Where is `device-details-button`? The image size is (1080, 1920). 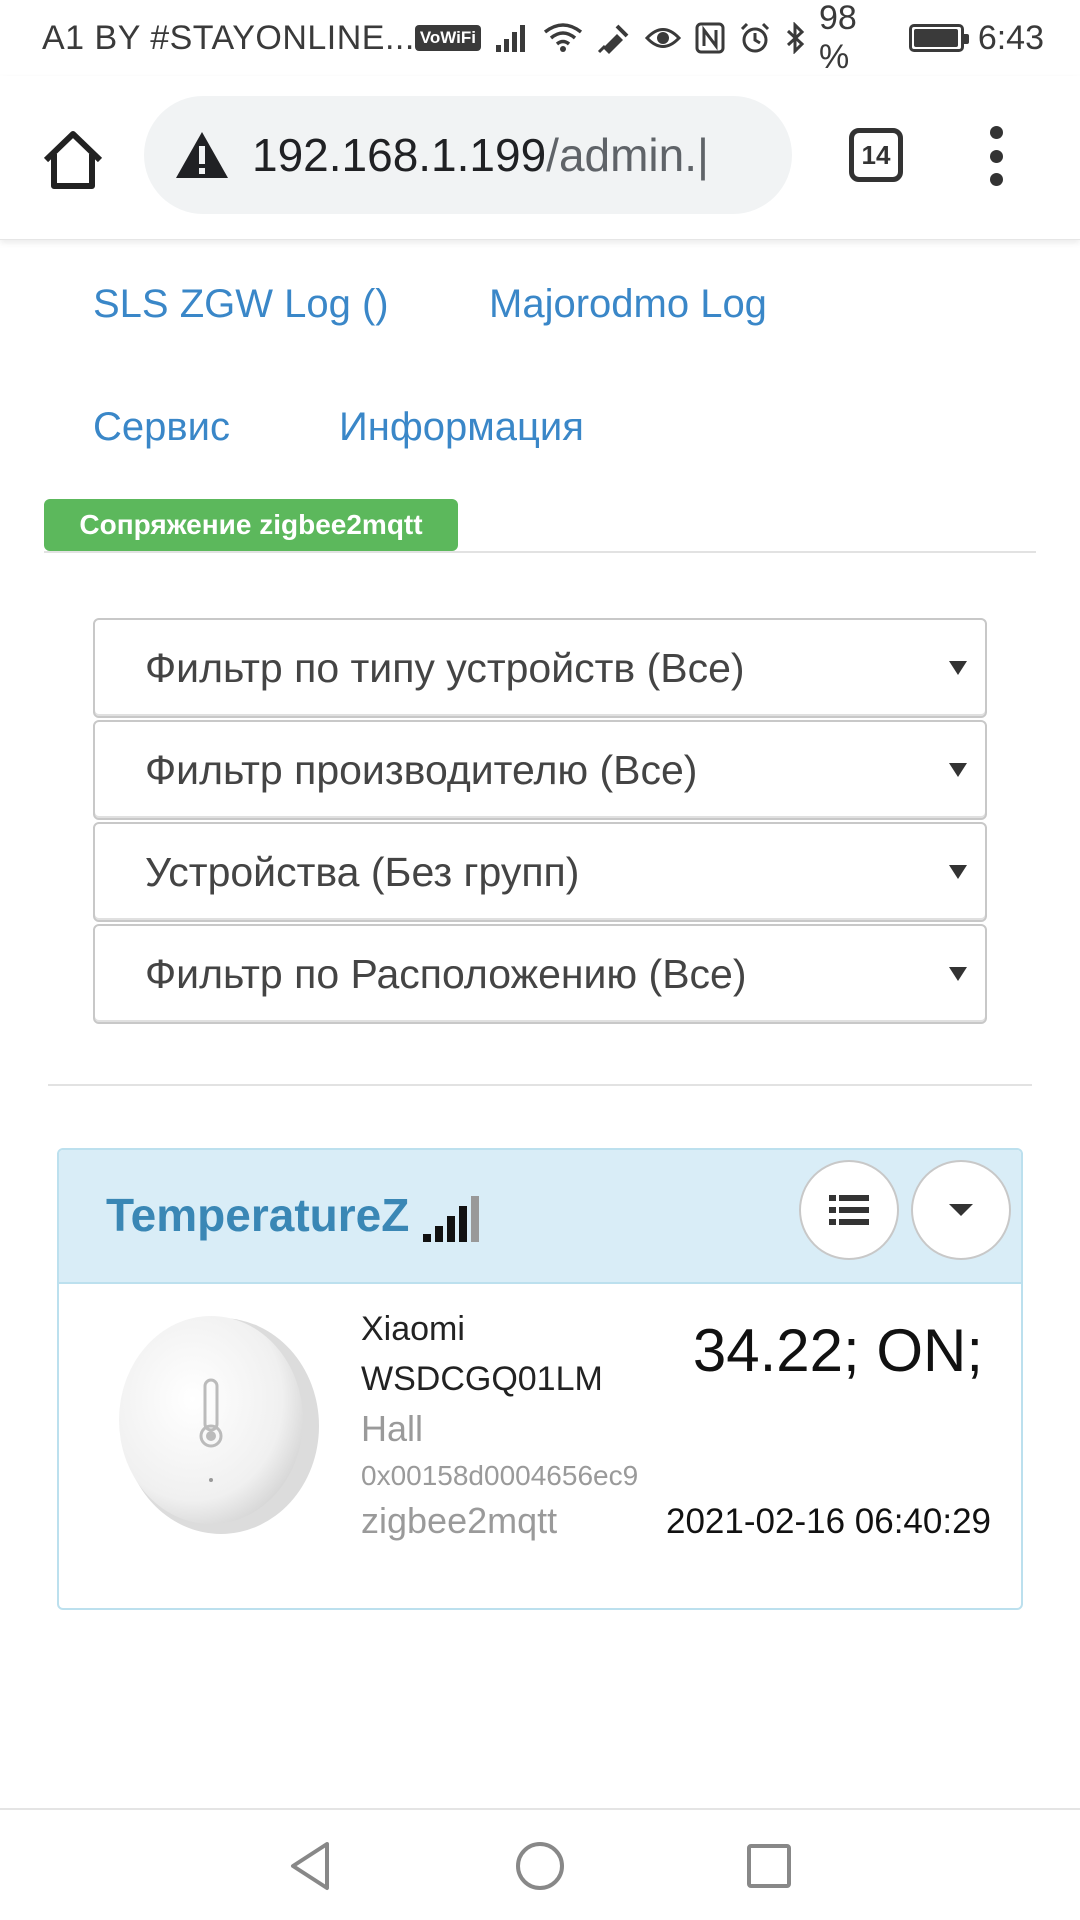 device-details-button is located at coordinates (849, 1210).